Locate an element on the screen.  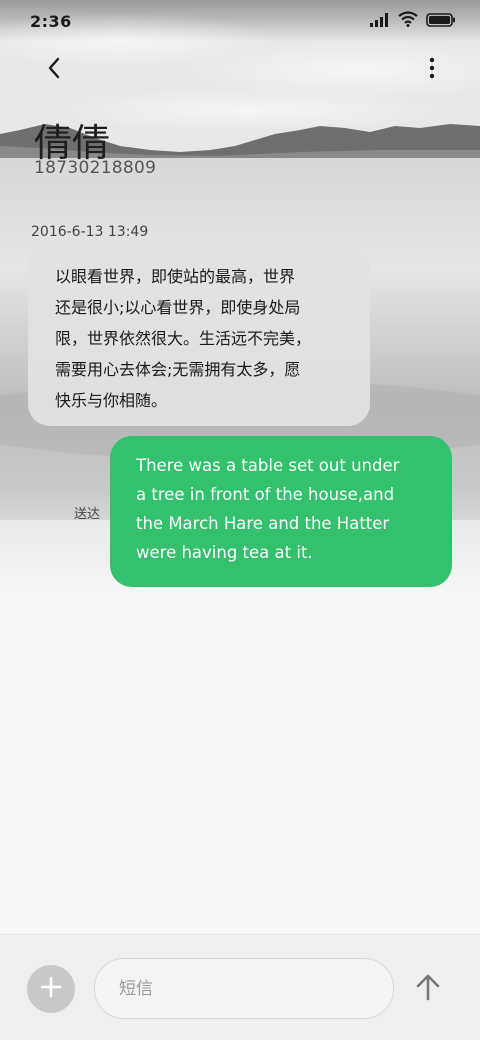
message-line: 以眼看世界，即使站的最高，世界 is located at coordinates (175, 276).